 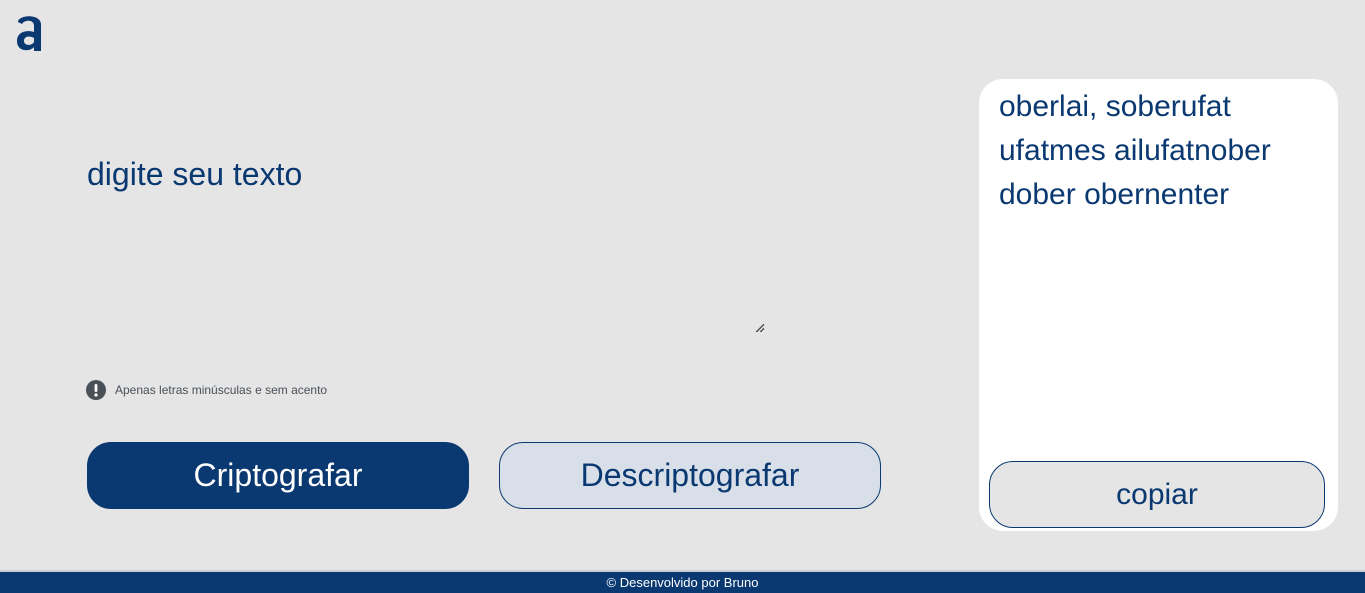 I want to click on text-input, so click(x=426, y=244).